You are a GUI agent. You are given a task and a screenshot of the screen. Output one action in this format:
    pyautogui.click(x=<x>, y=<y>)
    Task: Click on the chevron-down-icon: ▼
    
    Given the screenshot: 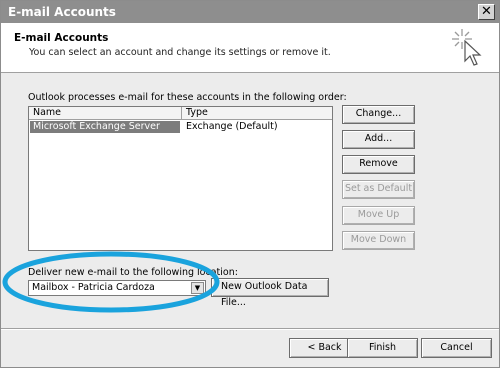 What is the action you would take?
    pyautogui.click(x=197, y=288)
    